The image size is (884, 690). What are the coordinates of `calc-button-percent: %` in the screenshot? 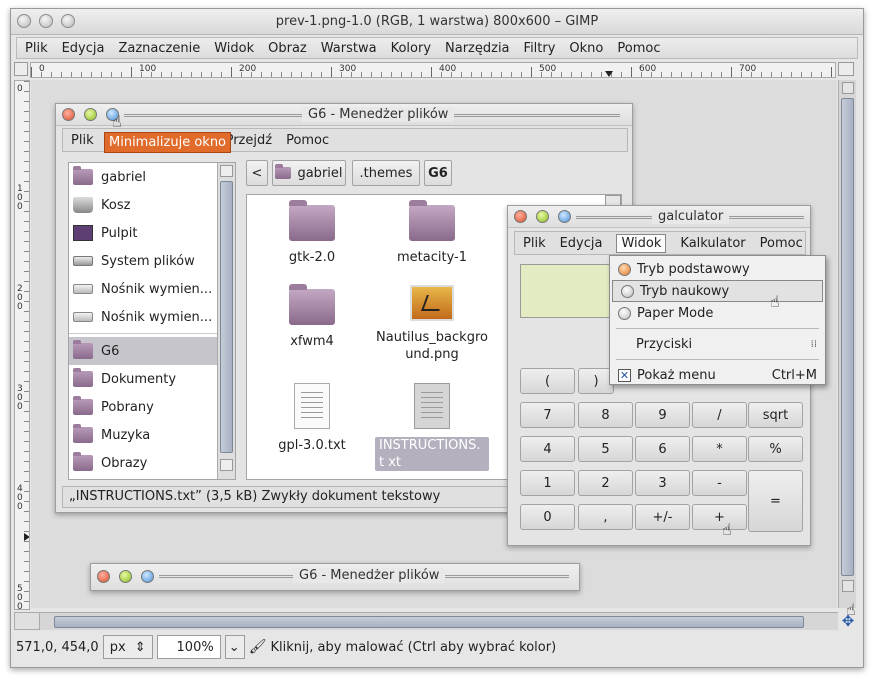 It's located at (775, 449).